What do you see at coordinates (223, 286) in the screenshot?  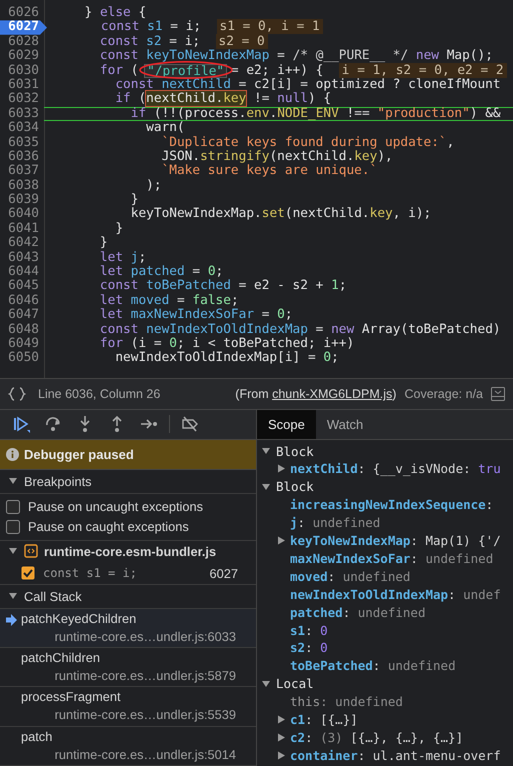 I see `code-line: const toBePatched = e2 - s2 + 1;` at bounding box center [223, 286].